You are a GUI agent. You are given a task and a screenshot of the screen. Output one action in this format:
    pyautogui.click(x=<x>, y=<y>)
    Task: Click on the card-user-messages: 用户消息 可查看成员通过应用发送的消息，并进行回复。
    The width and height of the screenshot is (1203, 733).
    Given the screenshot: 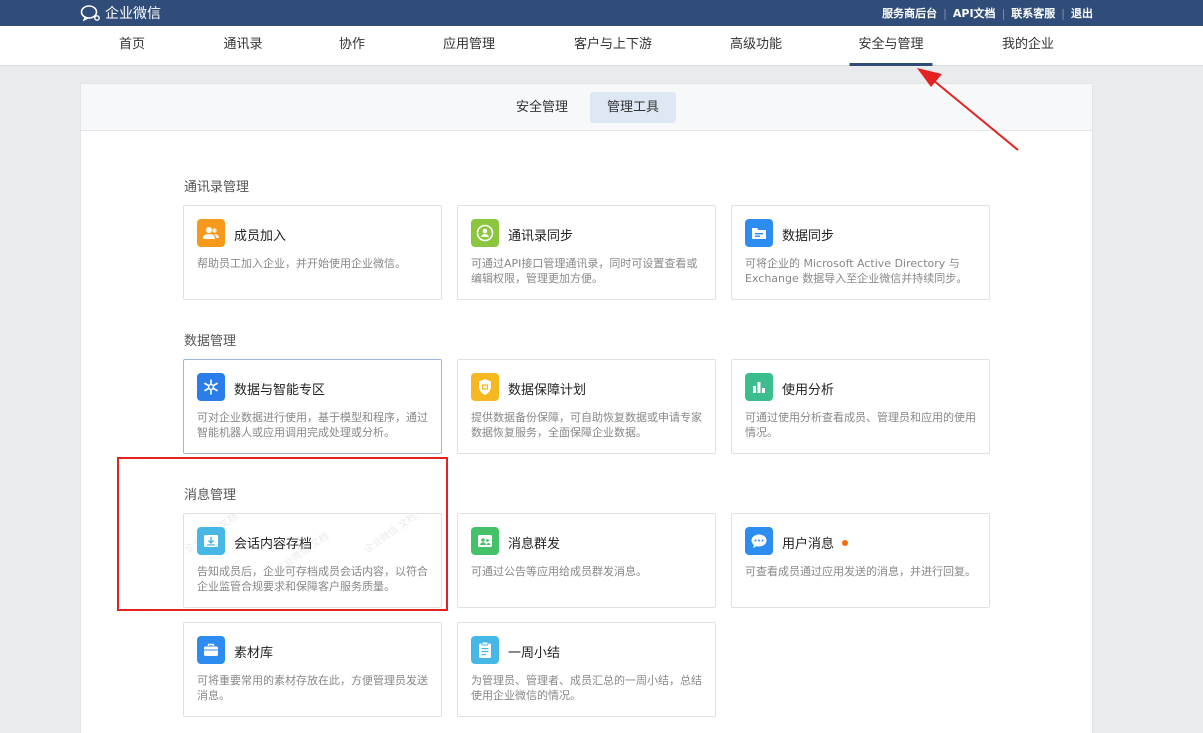 What is the action you would take?
    pyautogui.click(x=860, y=560)
    